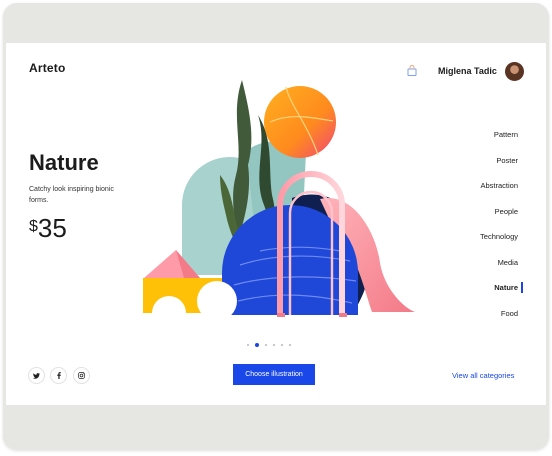 The image size is (552, 456). I want to click on category-item-people: People, so click(479, 217).